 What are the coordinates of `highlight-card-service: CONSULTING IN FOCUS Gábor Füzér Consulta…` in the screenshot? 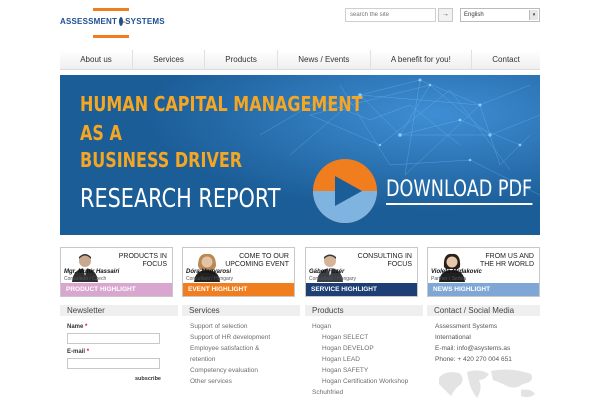 It's located at (361, 272).